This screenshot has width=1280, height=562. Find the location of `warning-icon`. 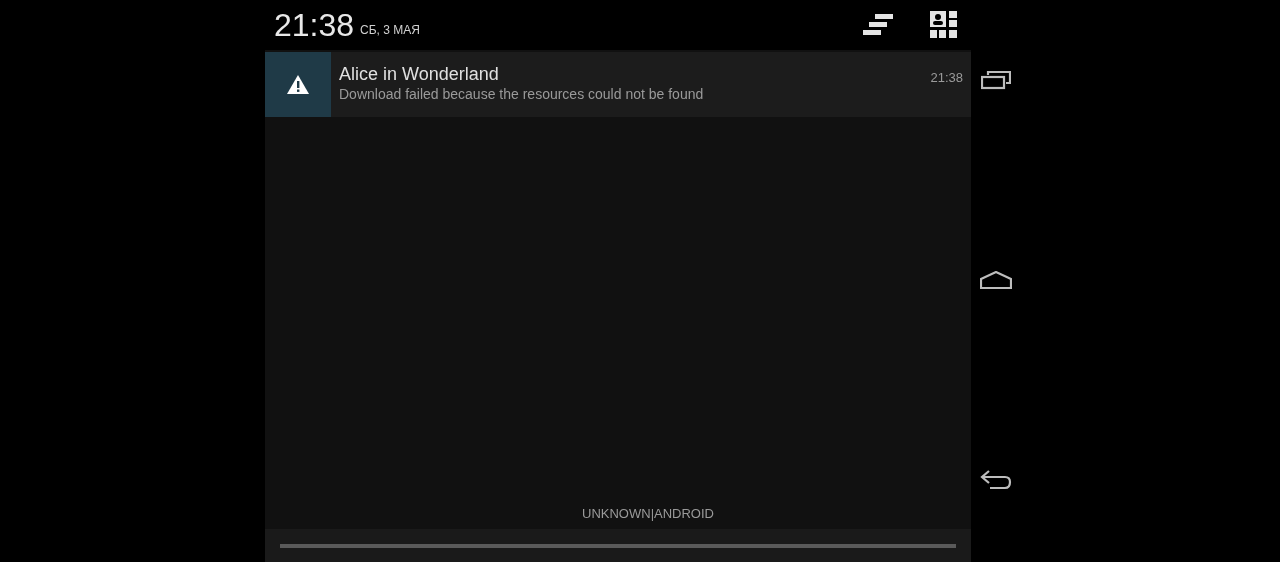

warning-icon is located at coordinates (298, 84).